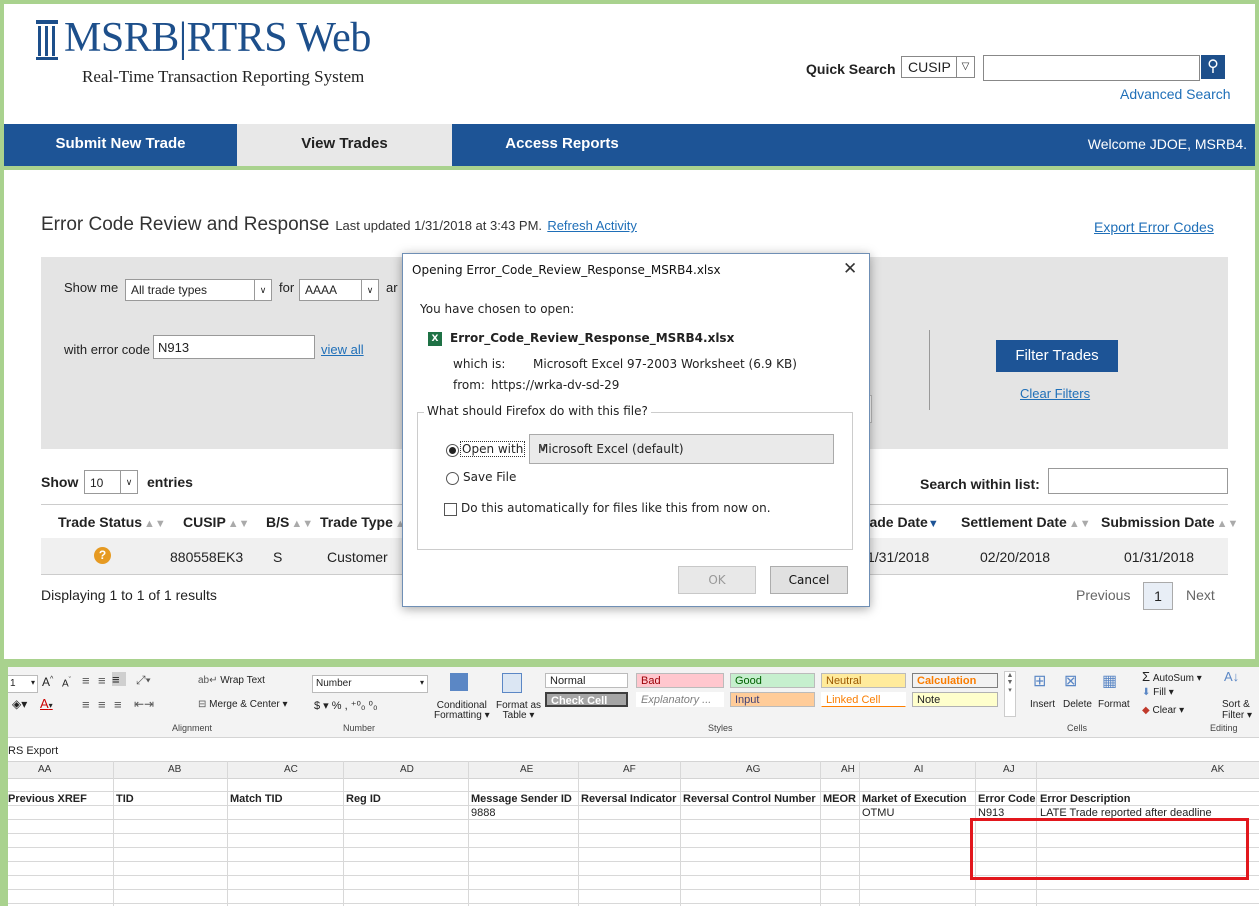  Describe the element at coordinates (452, 478) in the screenshot. I see `save-file-radio` at that location.